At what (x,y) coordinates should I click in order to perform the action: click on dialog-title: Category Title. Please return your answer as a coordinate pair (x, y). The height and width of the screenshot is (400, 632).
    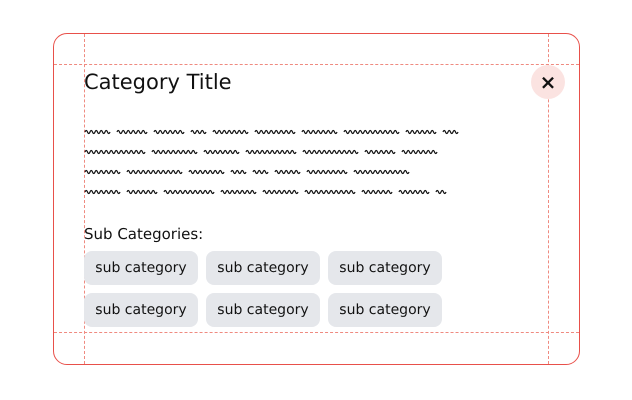
    Looking at the image, I should click on (158, 82).